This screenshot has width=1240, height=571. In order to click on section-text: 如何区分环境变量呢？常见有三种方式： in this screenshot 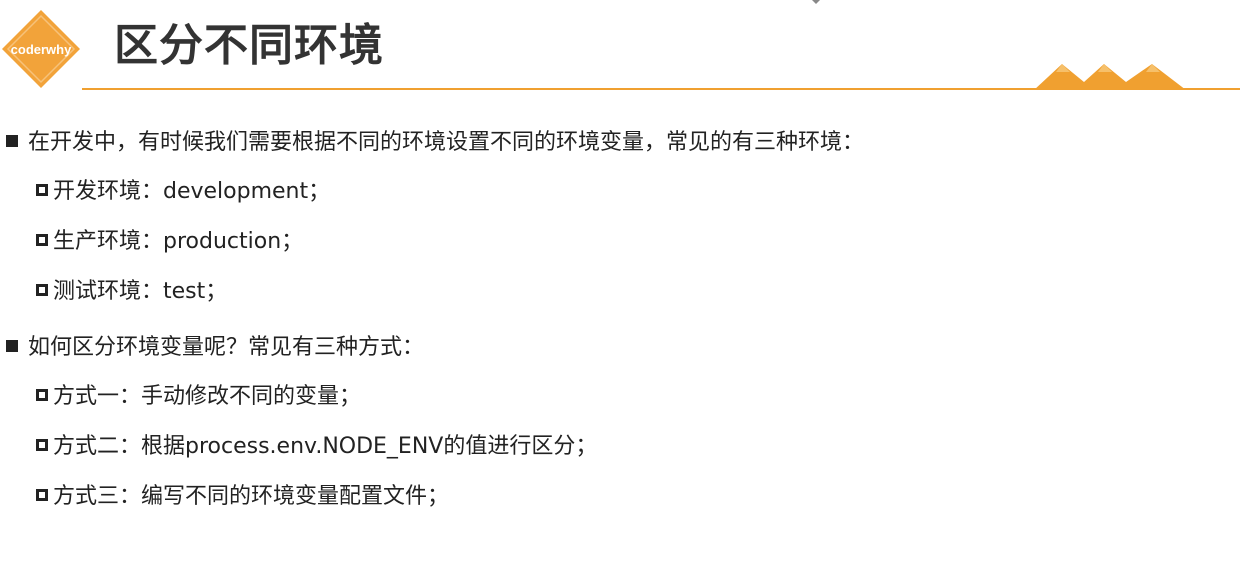, I will do `click(226, 347)`.